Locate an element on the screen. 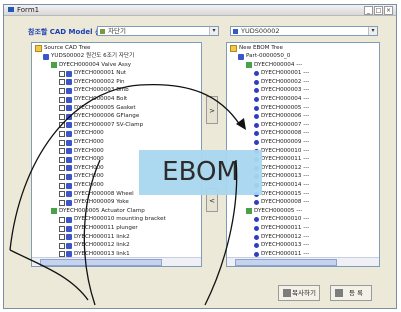  model-icon is located at coordinates (102, 31).